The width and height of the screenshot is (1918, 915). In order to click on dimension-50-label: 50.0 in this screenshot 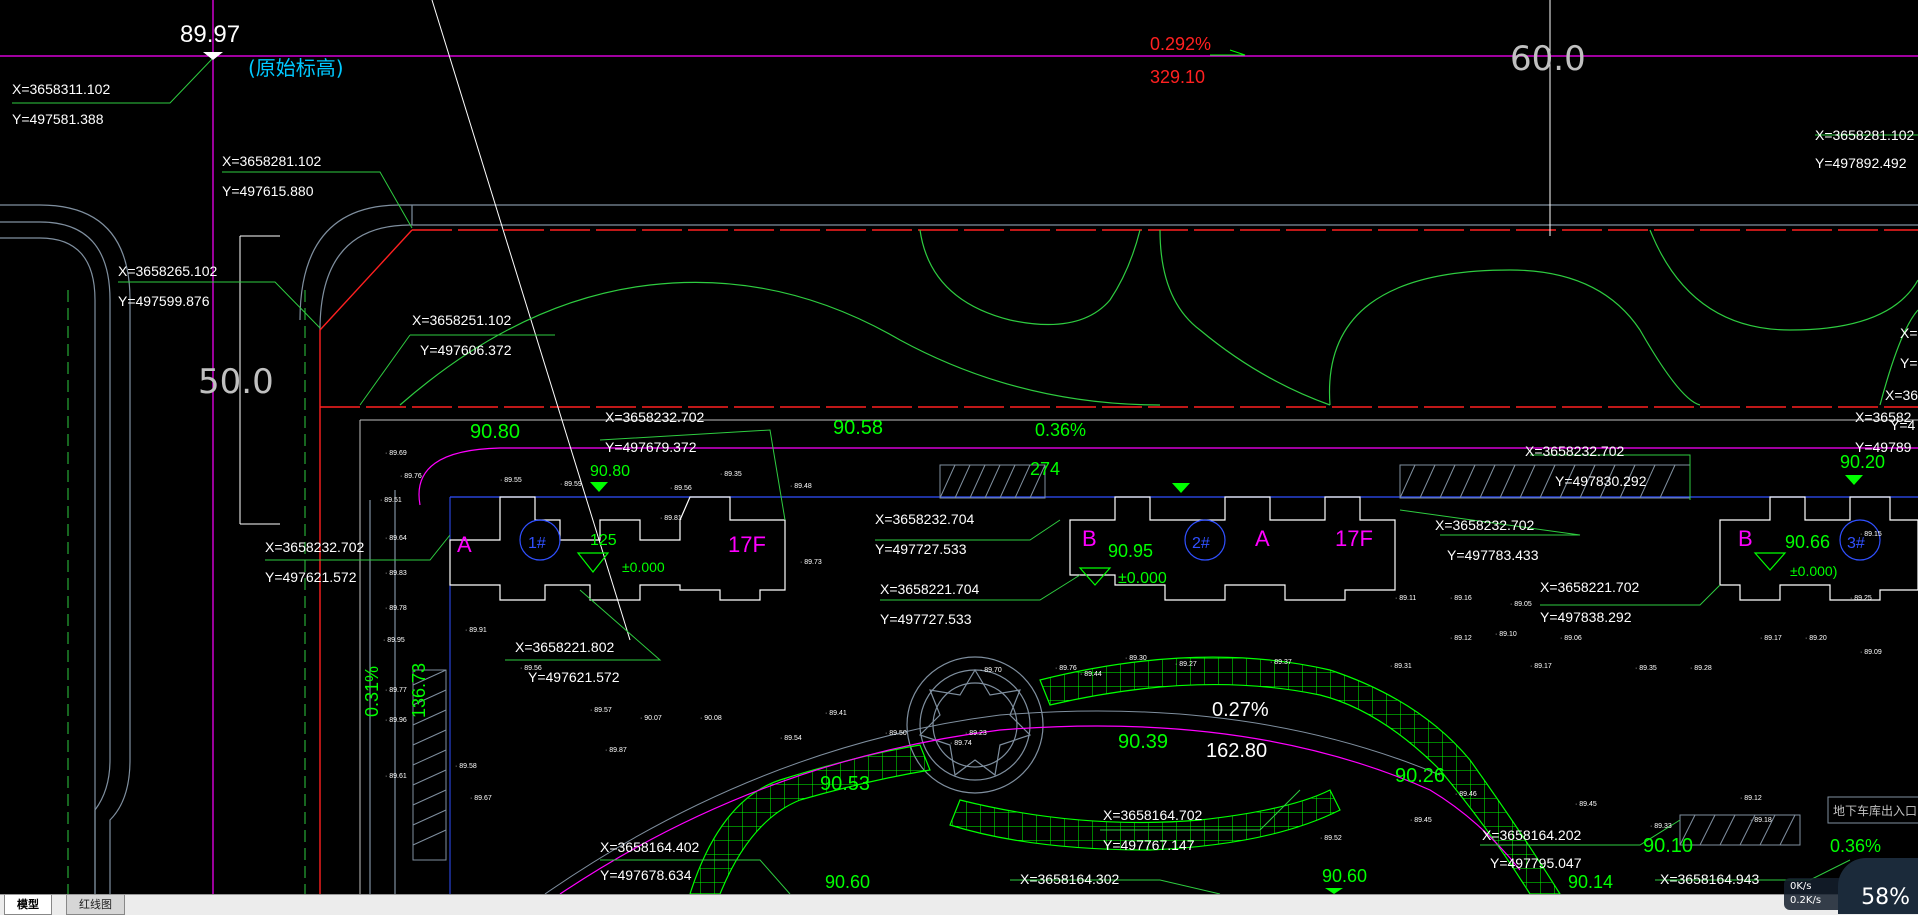, I will do `click(236, 382)`.